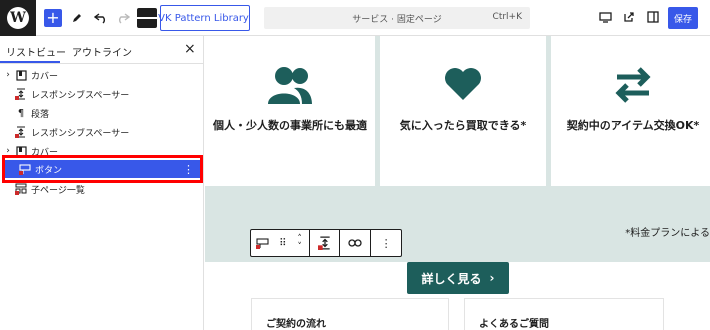  What do you see at coordinates (300, 243) in the screenshot?
I see `move-up-down-icon: ˄ ˅` at bounding box center [300, 243].